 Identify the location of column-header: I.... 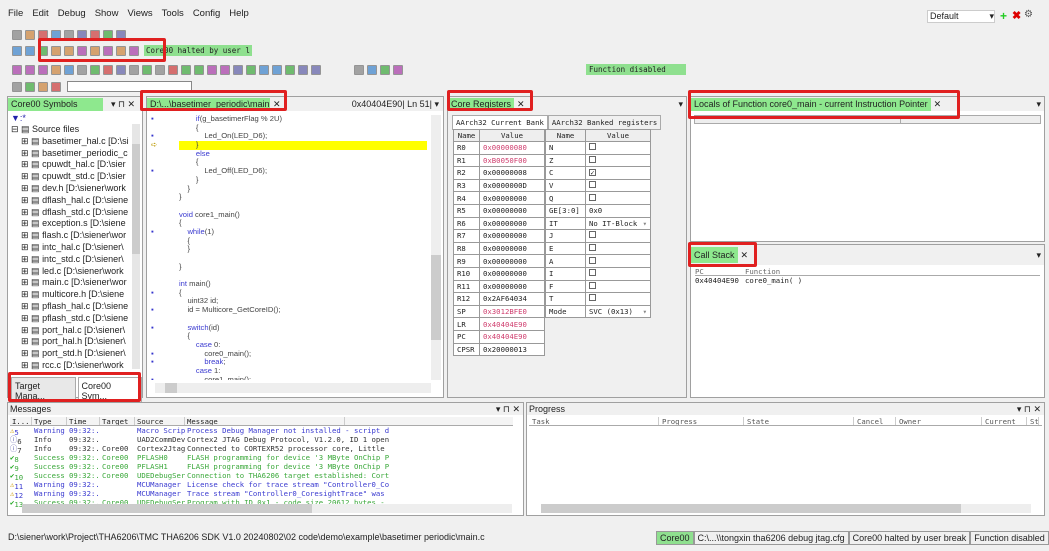
(21, 421).